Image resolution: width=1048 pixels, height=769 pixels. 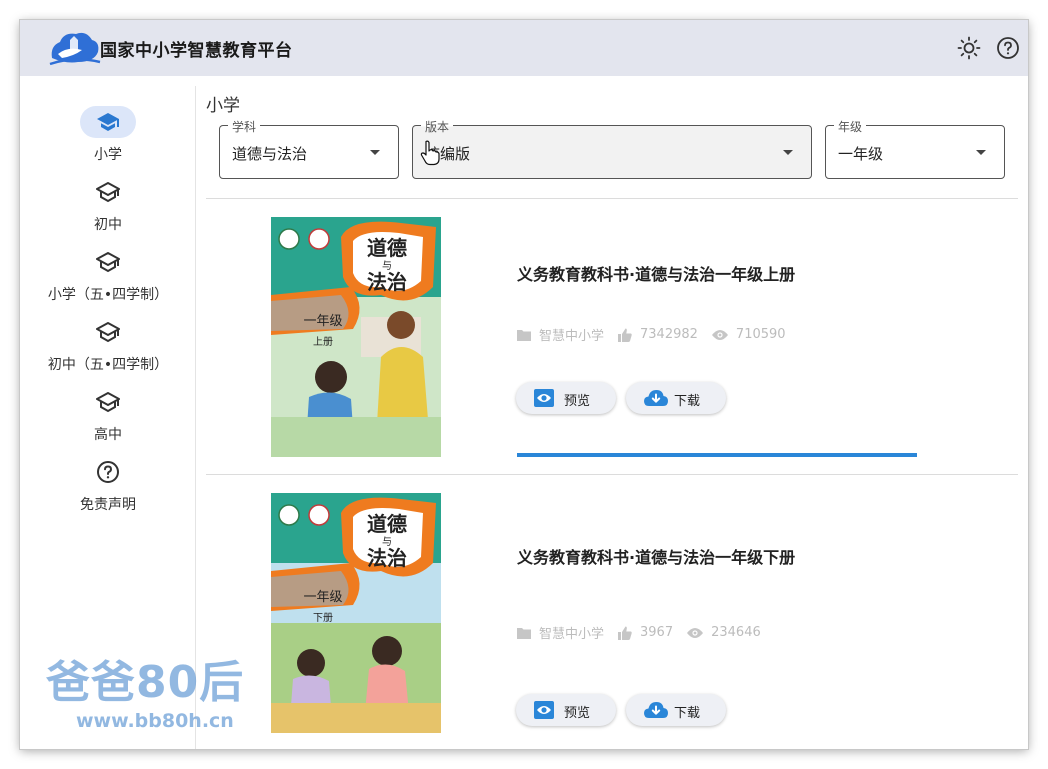 What do you see at coordinates (356, 337) in the screenshot?
I see `book-cover-image: 道德 与 法治 一年级 上册` at bounding box center [356, 337].